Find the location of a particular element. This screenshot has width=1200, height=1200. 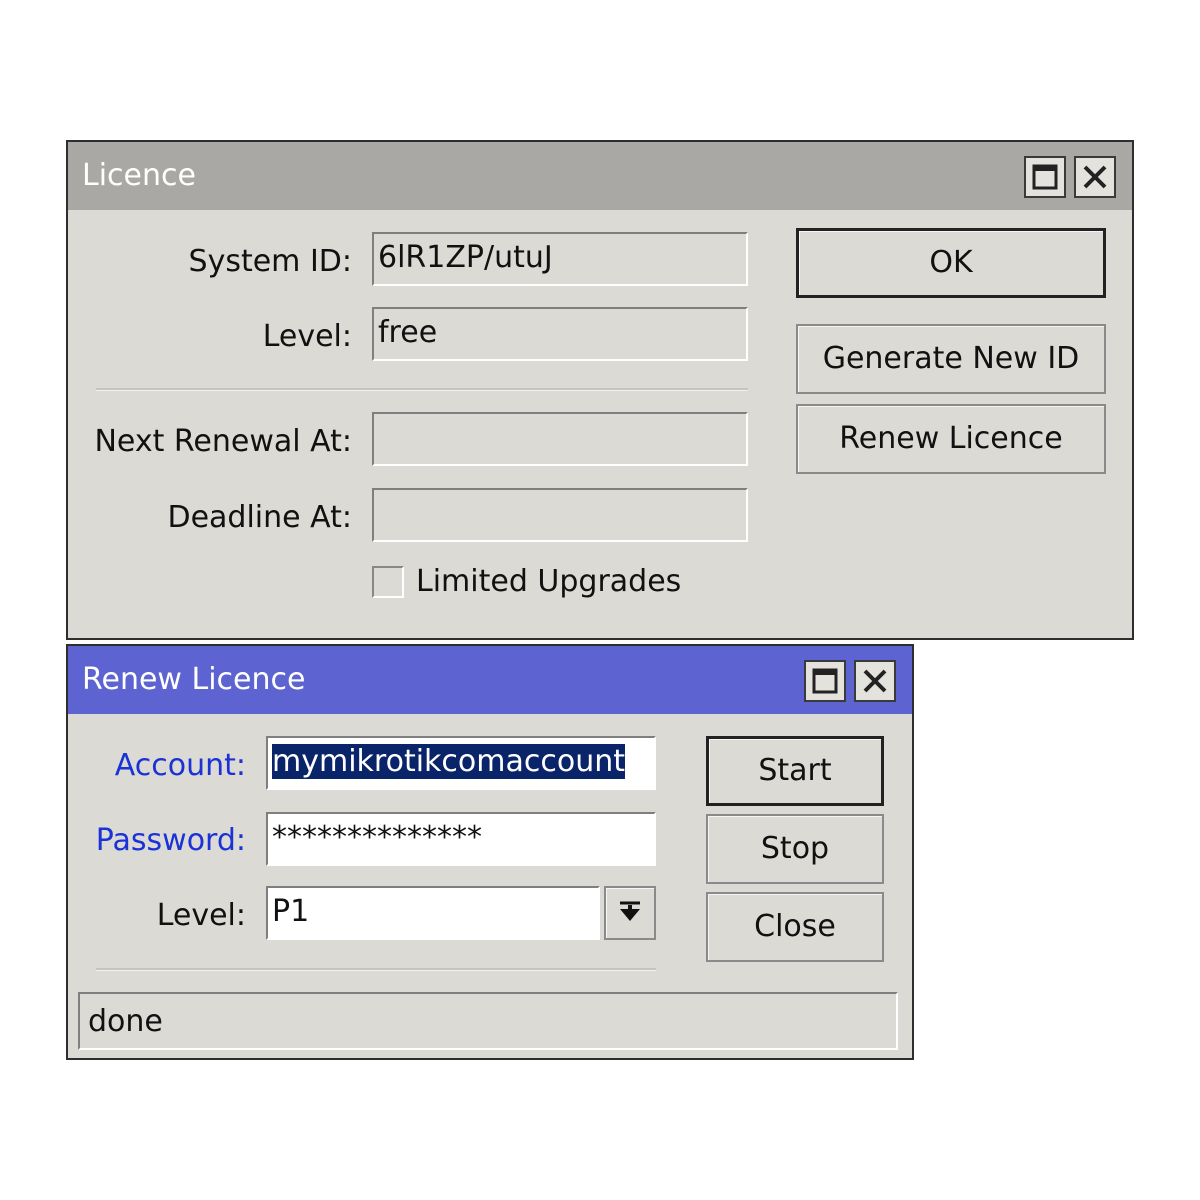

licence-close-button is located at coordinates (1095, 177).